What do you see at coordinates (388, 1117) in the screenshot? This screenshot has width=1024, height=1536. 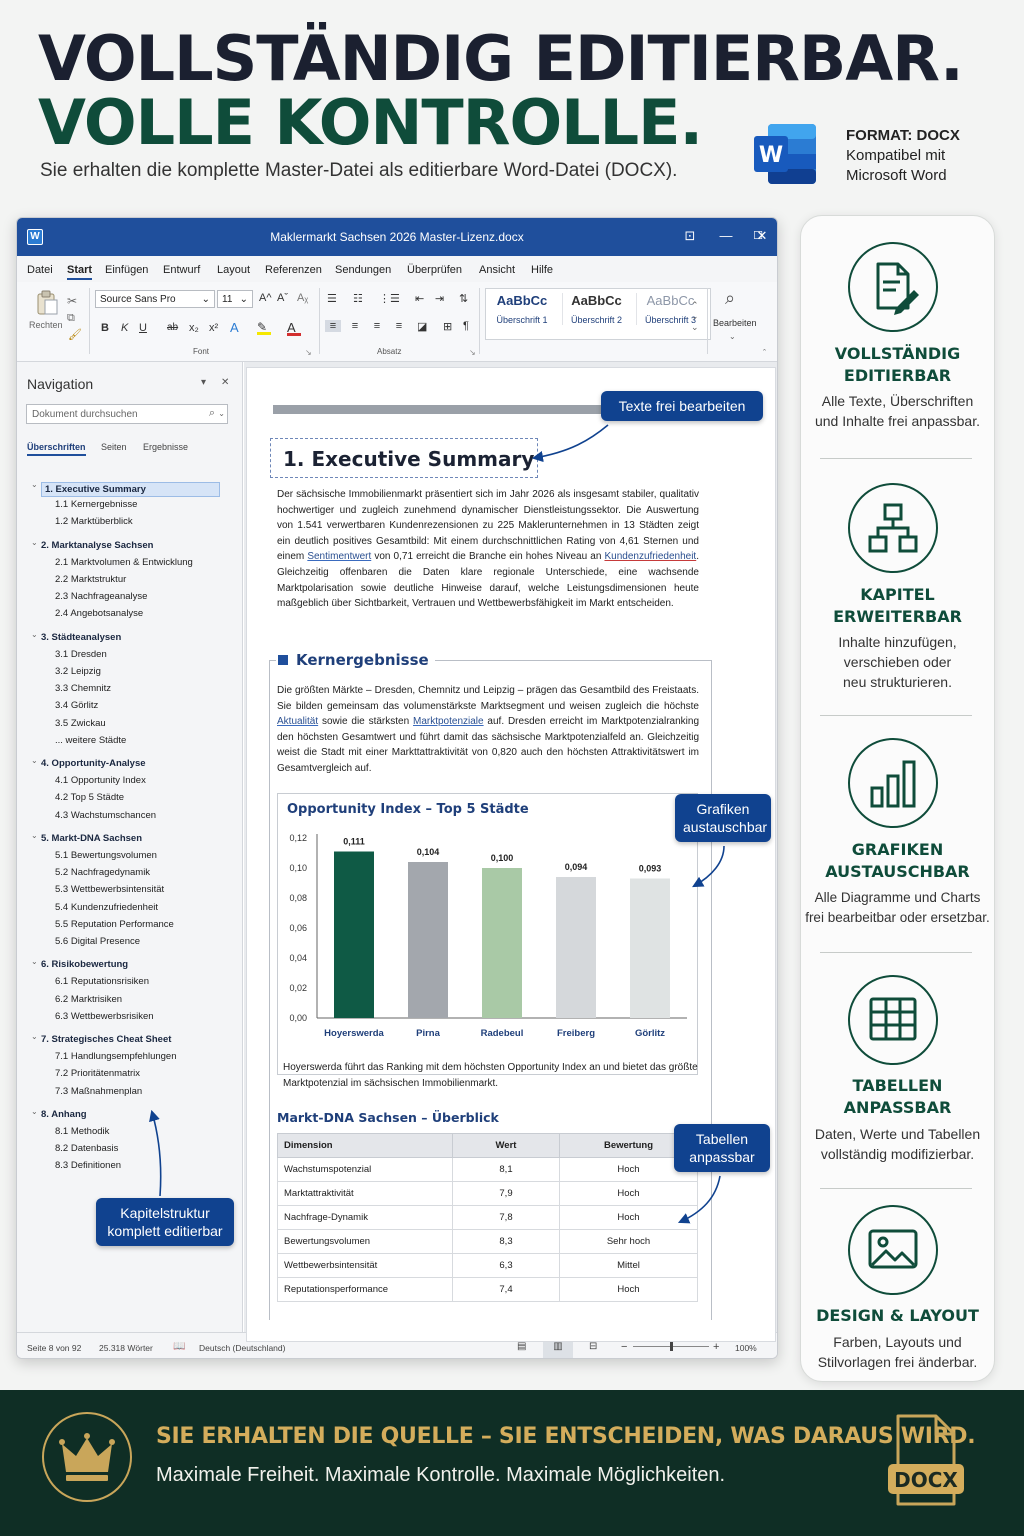 I see `table-title: Markt-DNA Sachsen – Überblick` at bounding box center [388, 1117].